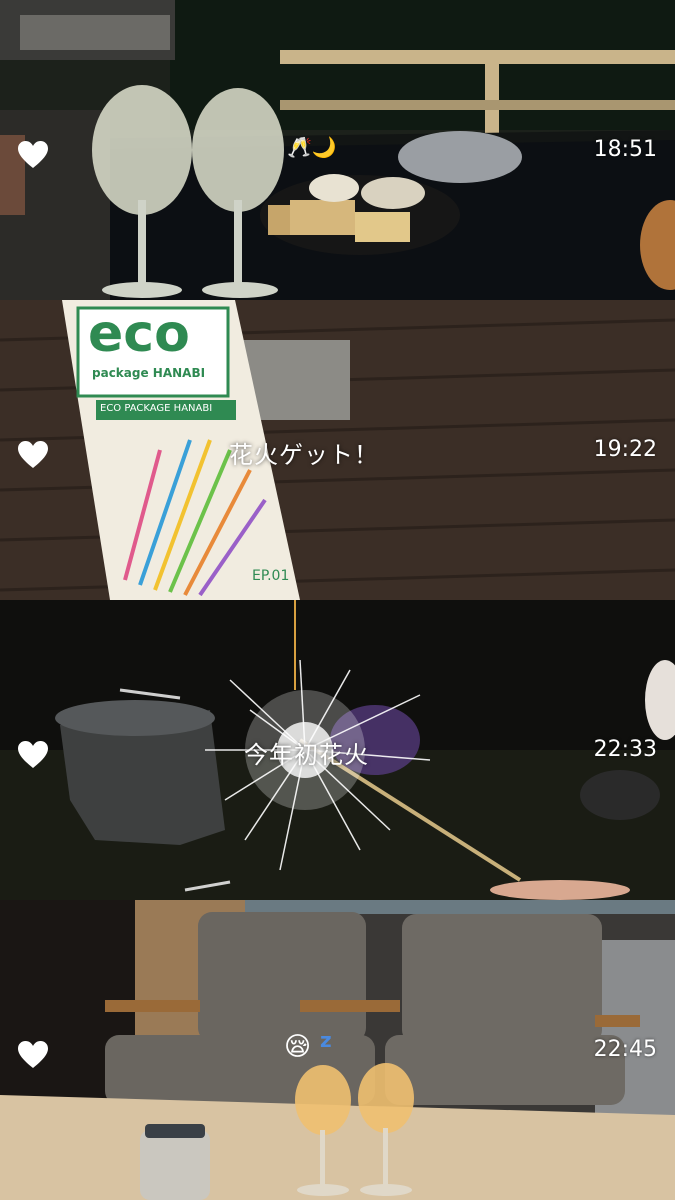  Describe the element at coordinates (271, 576) in the screenshot. I see `package-ep-text: EP.01` at that location.